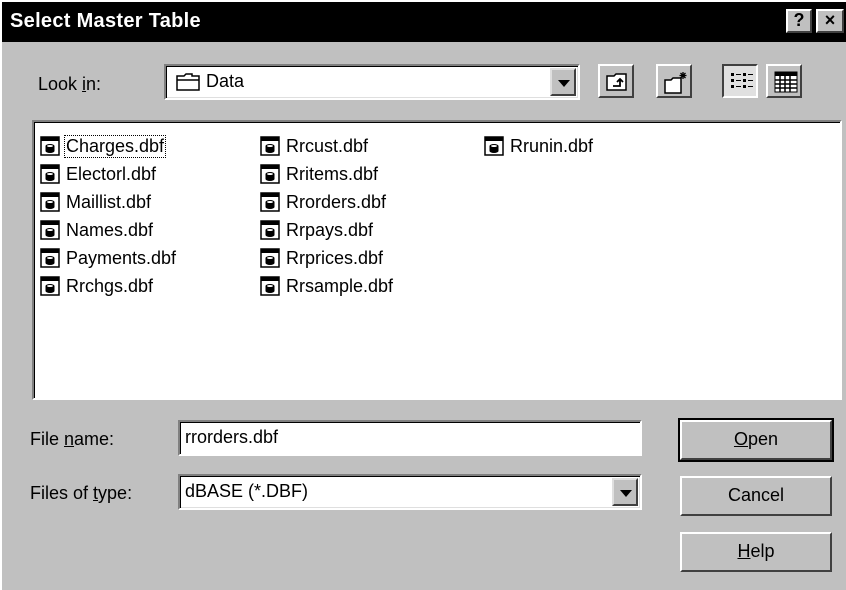 The height and width of the screenshot is (590, 846). I want to click on list-item: Rrcust.dbf, so click(327, 146).